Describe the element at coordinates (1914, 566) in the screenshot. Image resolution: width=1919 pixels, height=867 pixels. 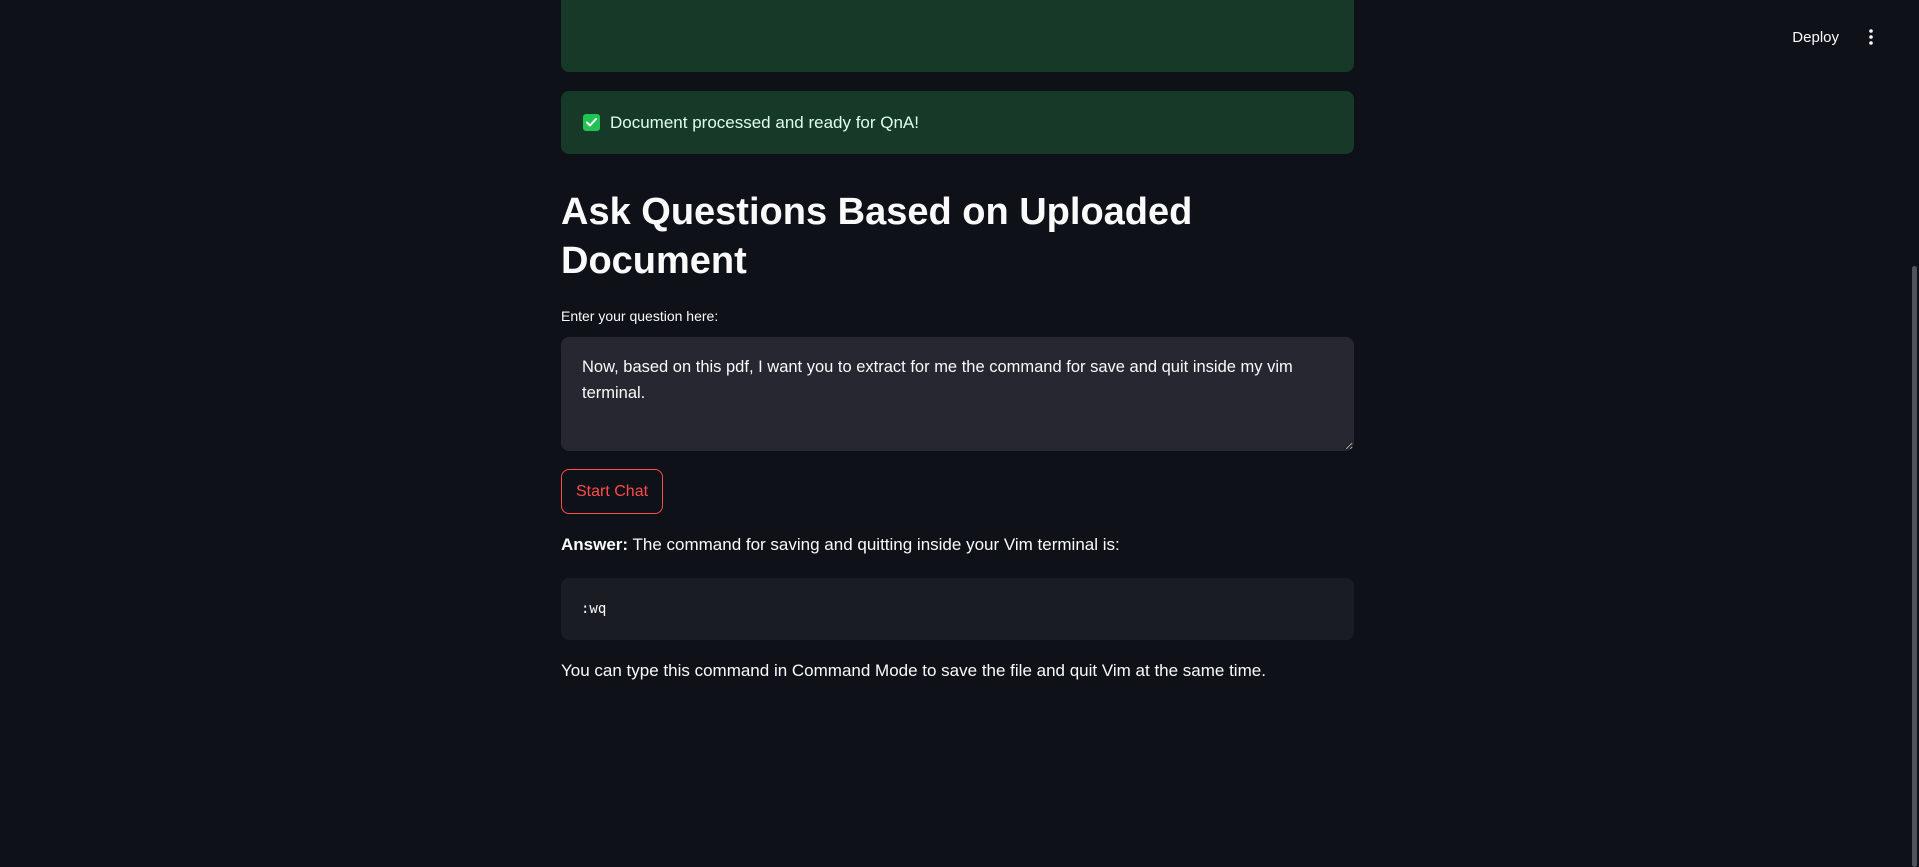
I see `scrollbar-thumb` at that location.